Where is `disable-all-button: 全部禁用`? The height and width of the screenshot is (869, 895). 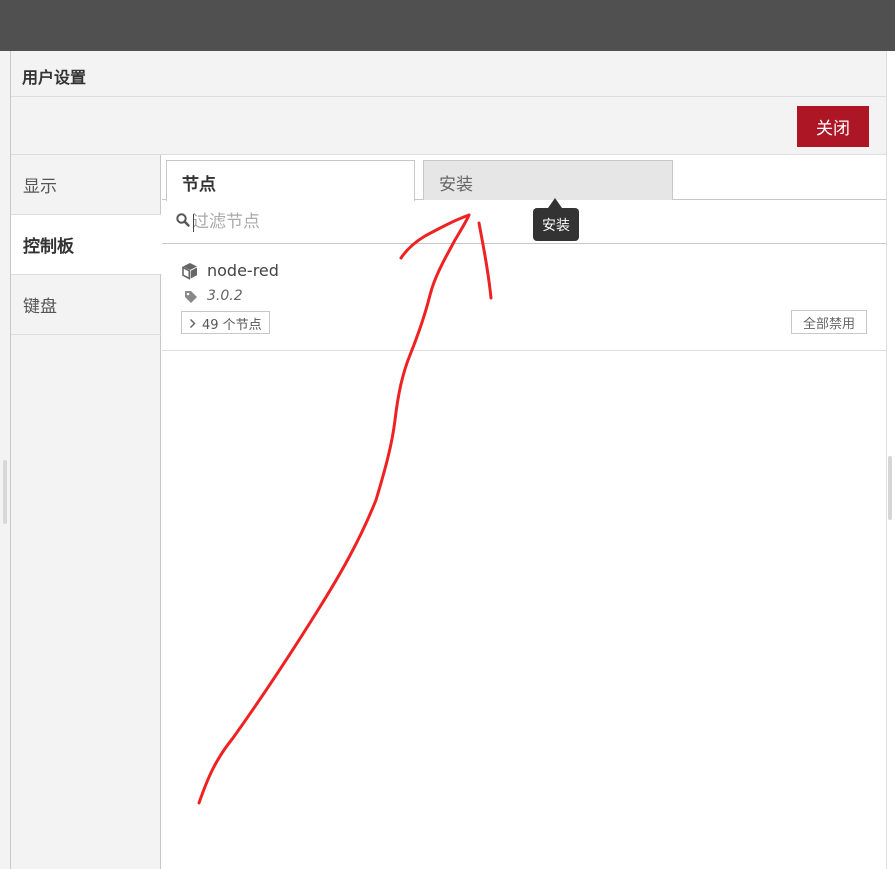 disable-all-button: 全部禁用 is located at coordinates (829, 322).